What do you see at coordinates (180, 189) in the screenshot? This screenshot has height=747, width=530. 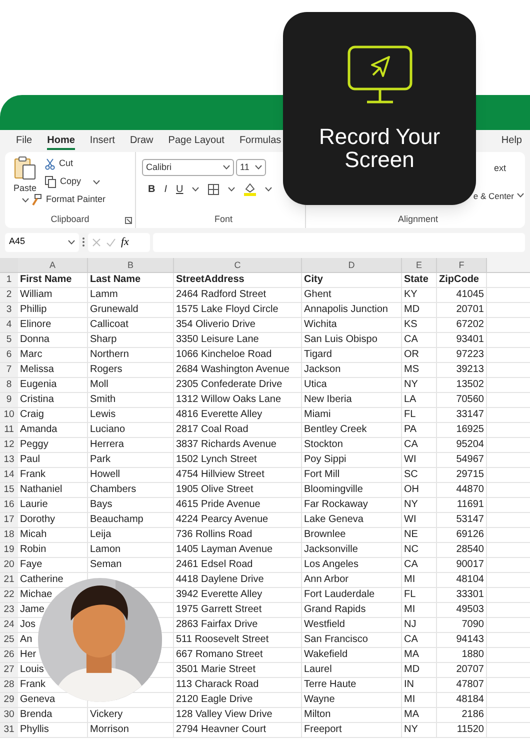 I see `underline-button: U` at bounding box center [180, 189].